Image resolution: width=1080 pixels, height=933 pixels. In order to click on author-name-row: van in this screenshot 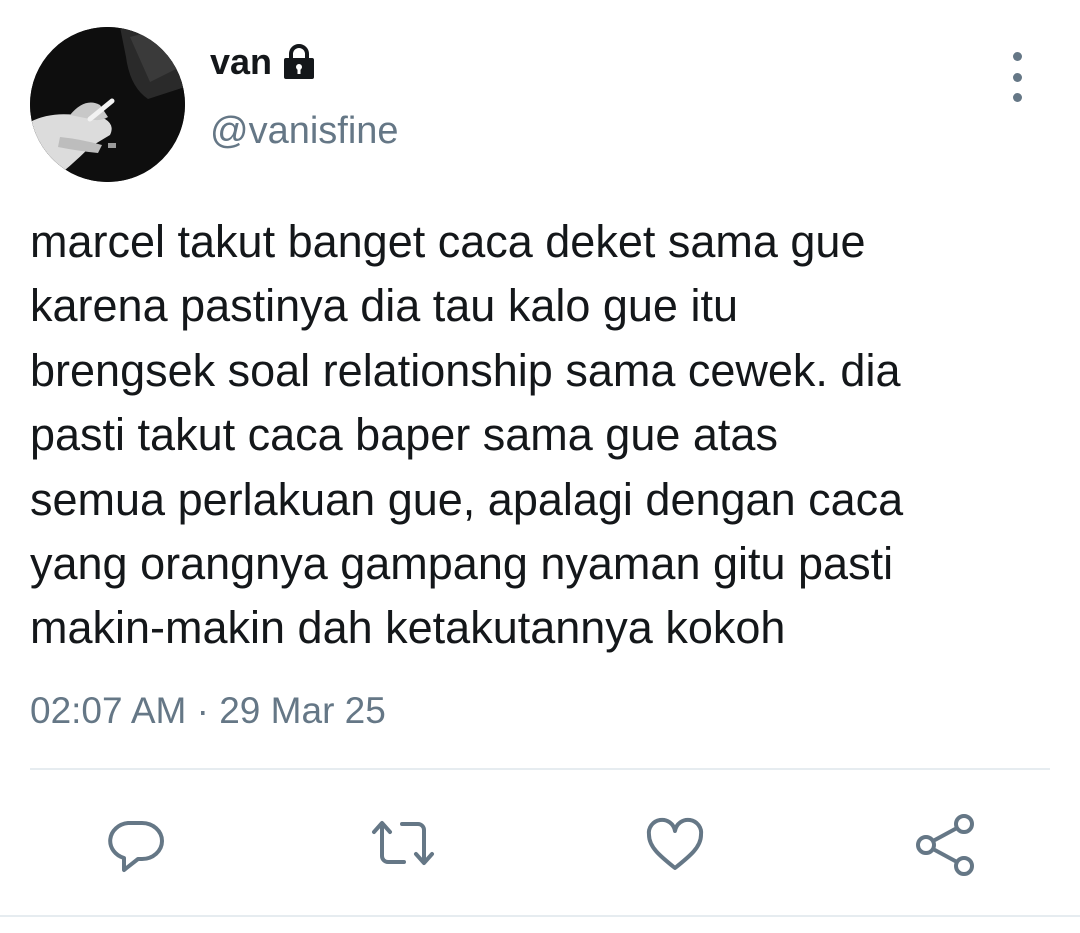, I will do `click(263, 62)`.